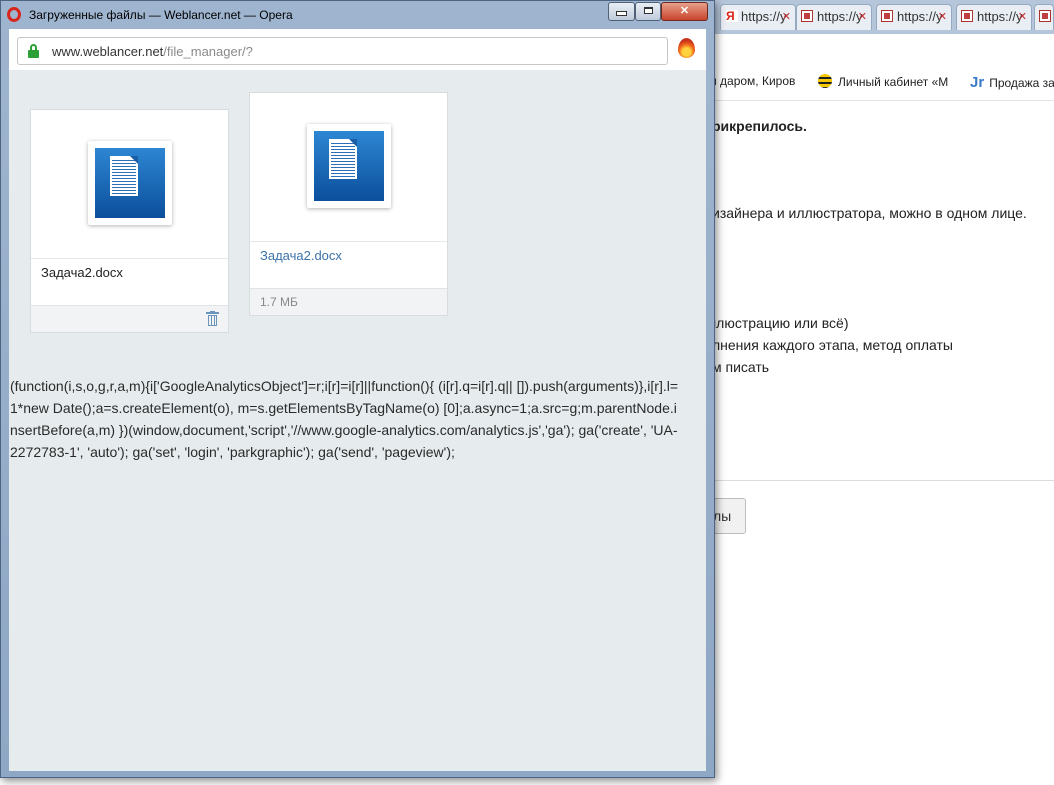 Image resolution: width=1054 pixels, height=785 pixels. What do you see at coordinates (129, 318) in the screenshot?
I see `file-card-footer` at bounding box center [129, 318].